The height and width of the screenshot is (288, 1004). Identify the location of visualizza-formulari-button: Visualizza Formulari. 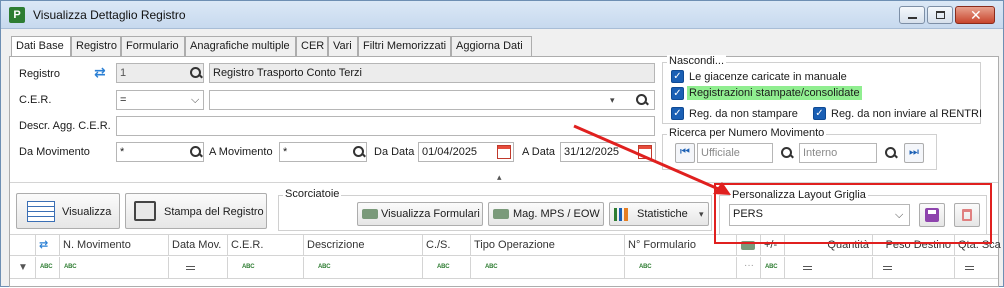
(420, 214).